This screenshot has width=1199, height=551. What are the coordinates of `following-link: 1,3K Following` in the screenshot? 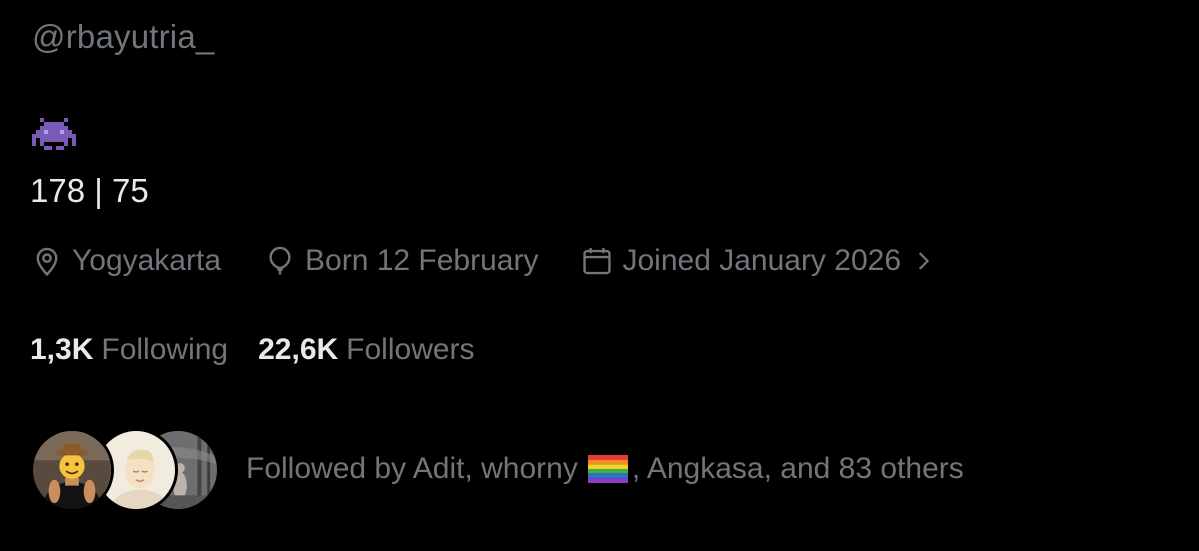 It's located at (129, 350).